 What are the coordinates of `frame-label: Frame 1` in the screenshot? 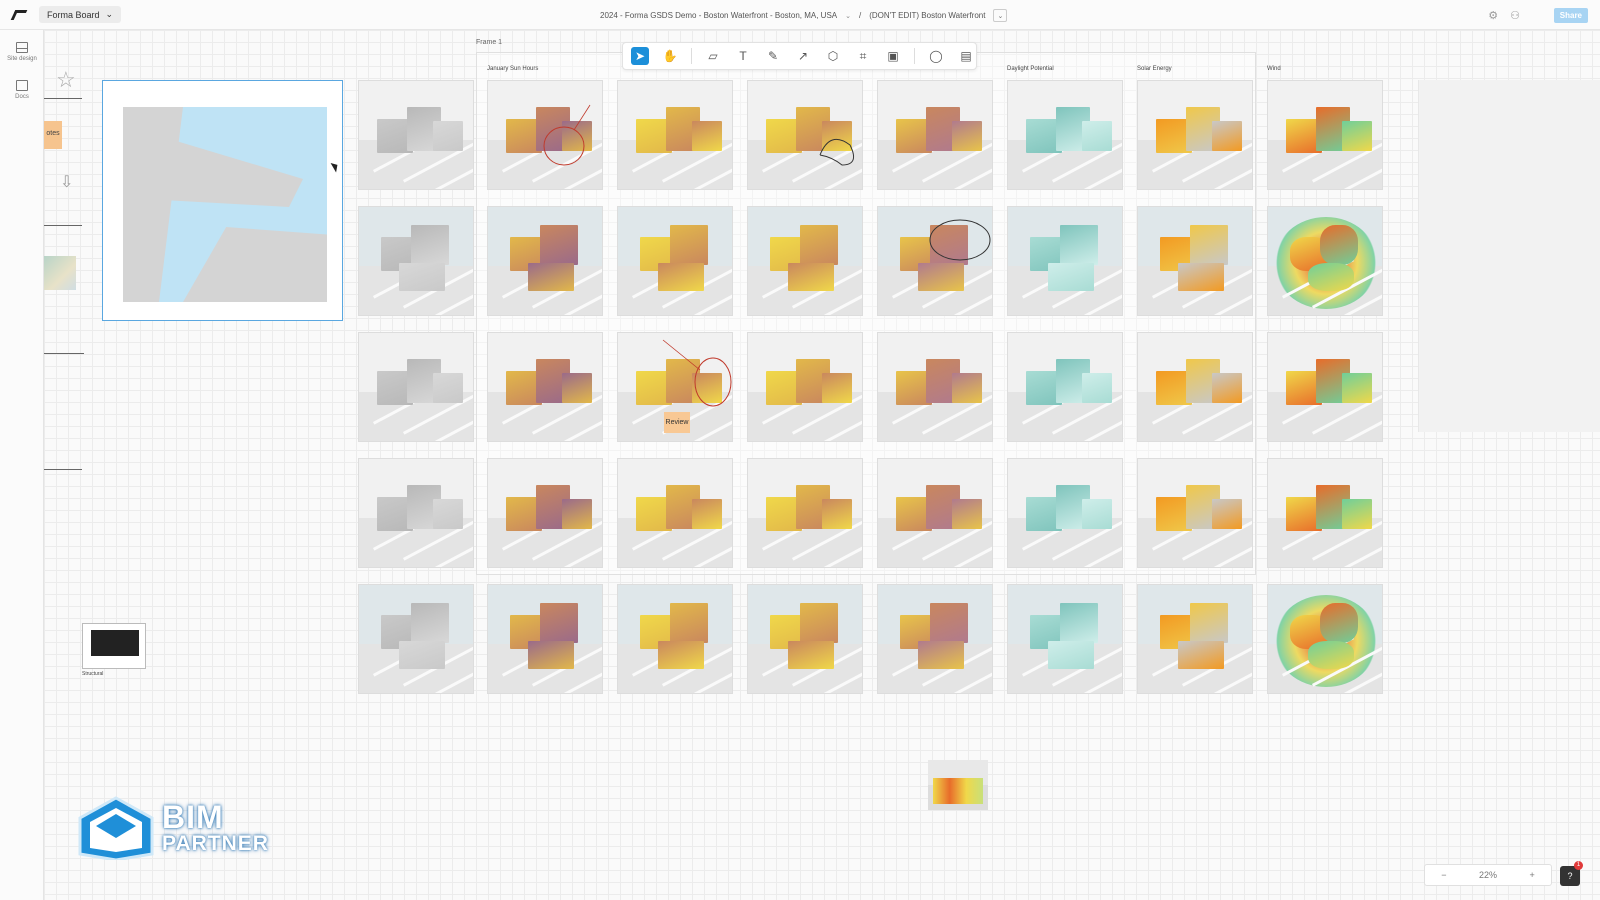 It's located at (489, 42).